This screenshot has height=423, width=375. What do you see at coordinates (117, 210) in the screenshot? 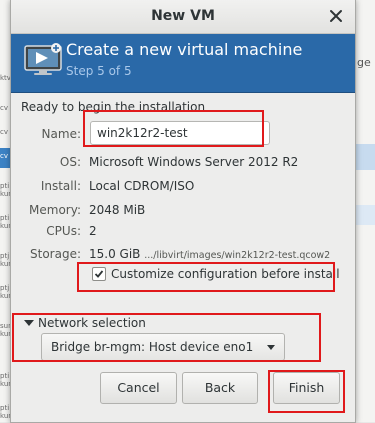
I see `memory-value: 2048 MiB` at bounding box center [117, 210].